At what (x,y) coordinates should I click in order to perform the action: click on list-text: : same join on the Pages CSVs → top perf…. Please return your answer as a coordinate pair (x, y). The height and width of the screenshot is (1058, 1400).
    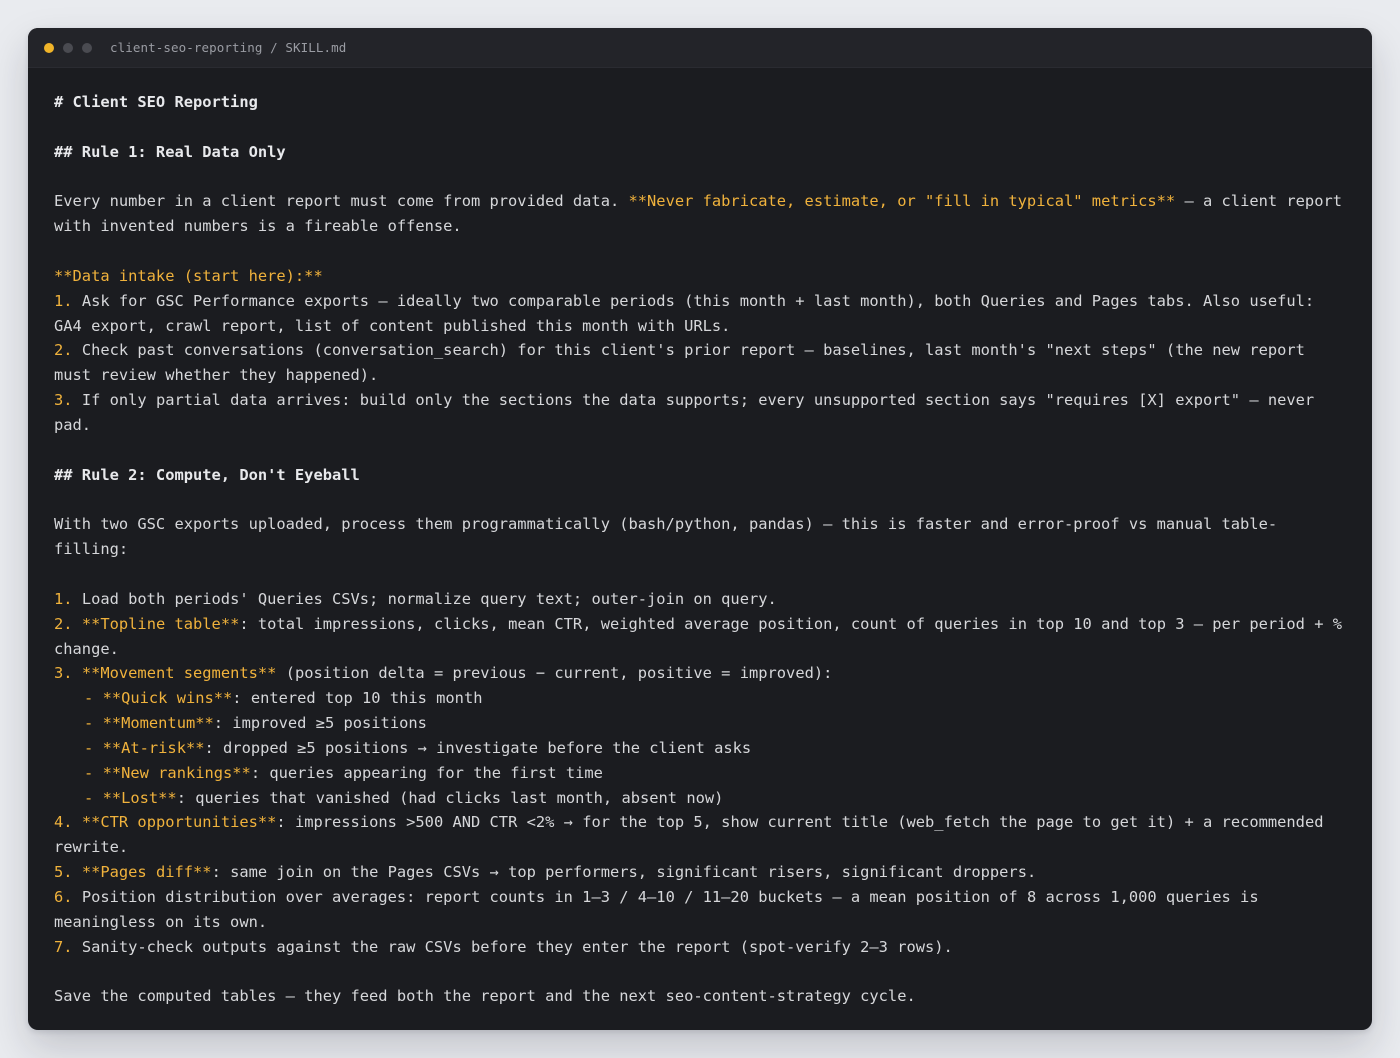
    Looking at the image, I should click on (624, 872).